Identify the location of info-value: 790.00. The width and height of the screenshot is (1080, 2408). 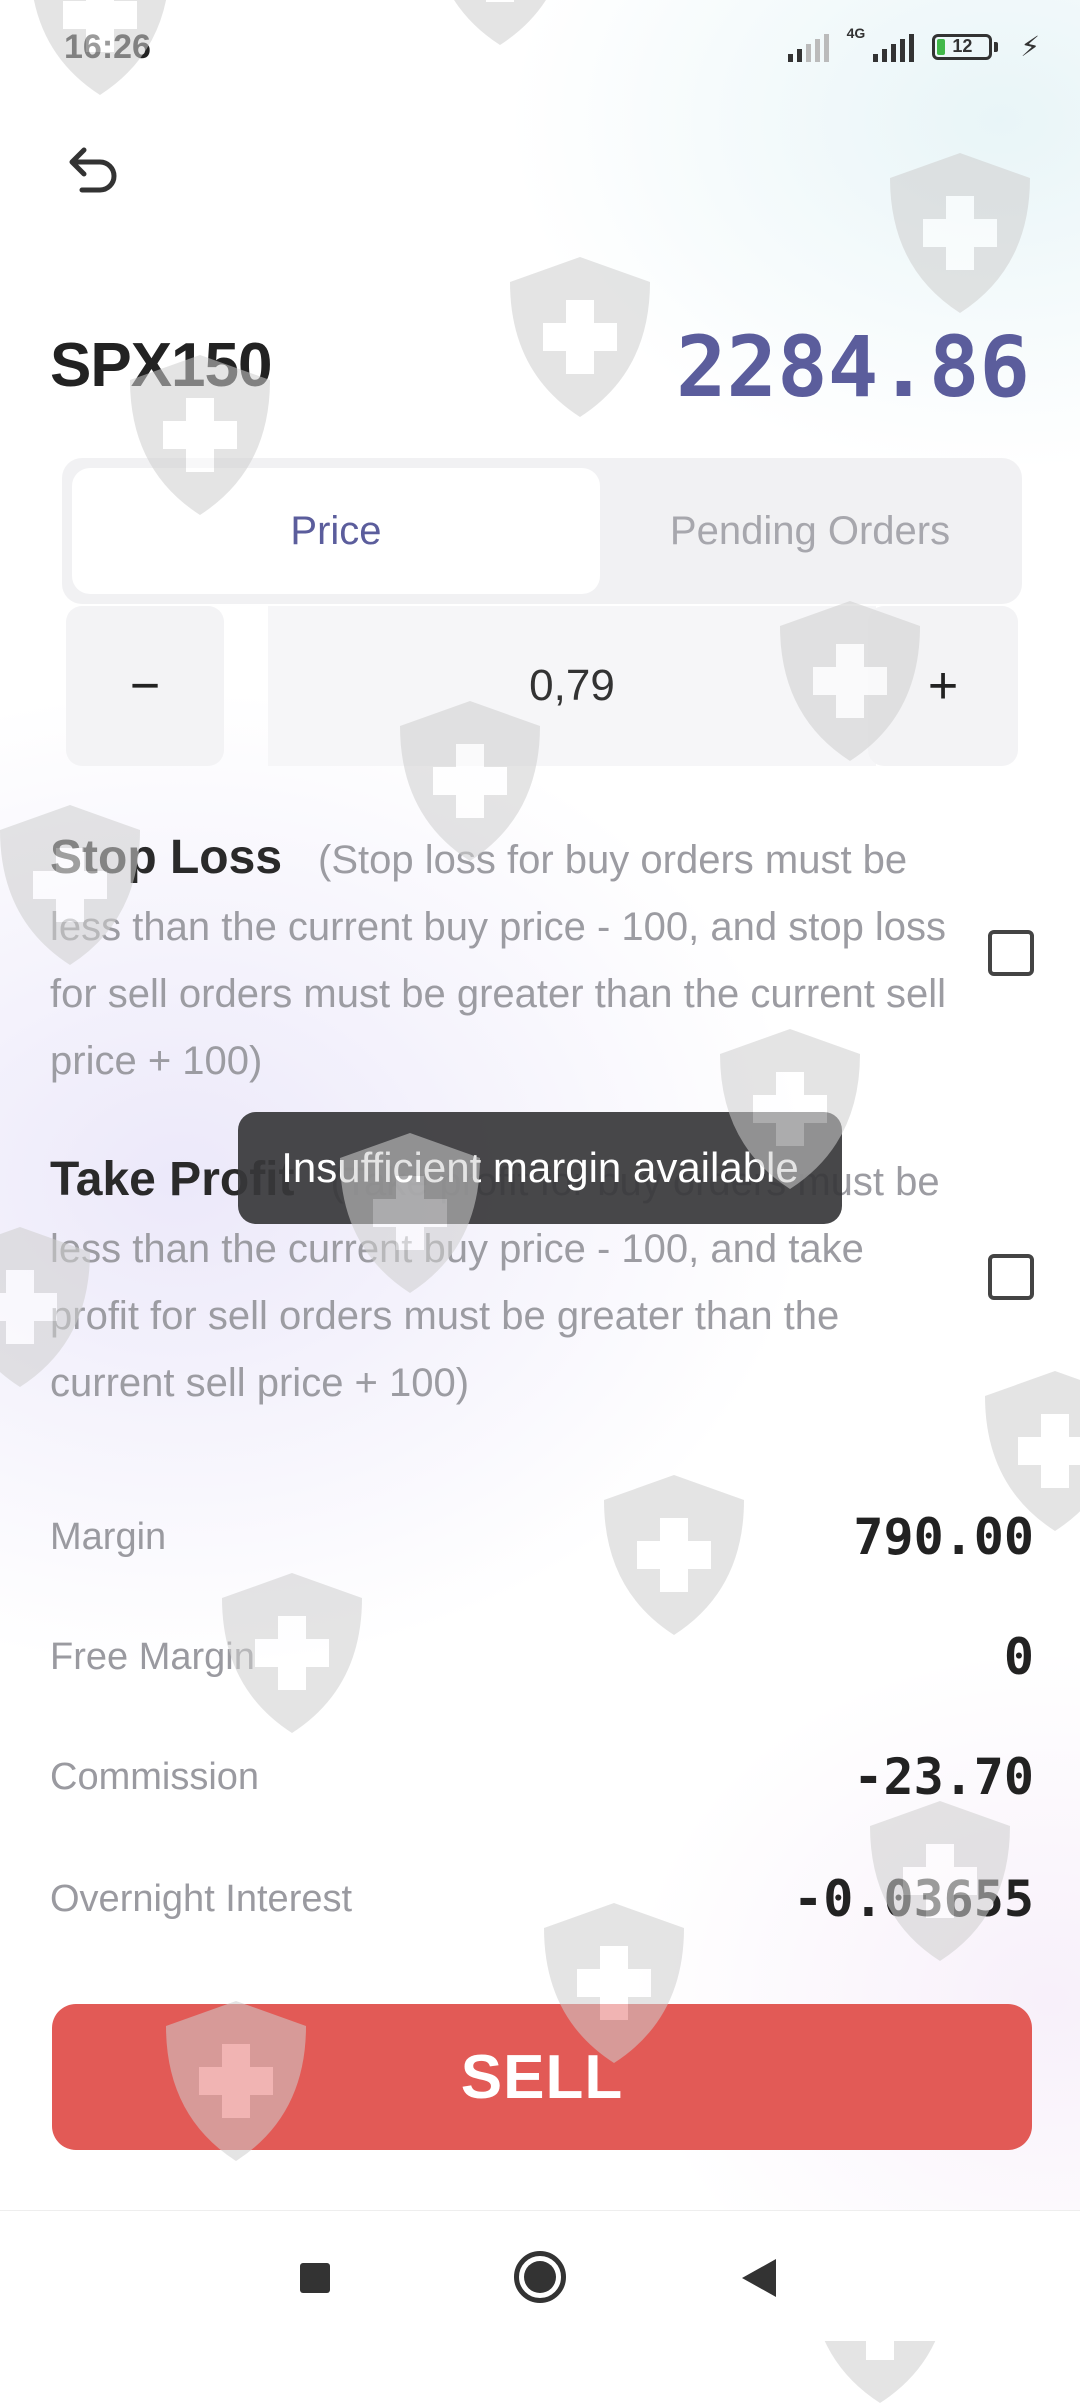
(943, 1537).